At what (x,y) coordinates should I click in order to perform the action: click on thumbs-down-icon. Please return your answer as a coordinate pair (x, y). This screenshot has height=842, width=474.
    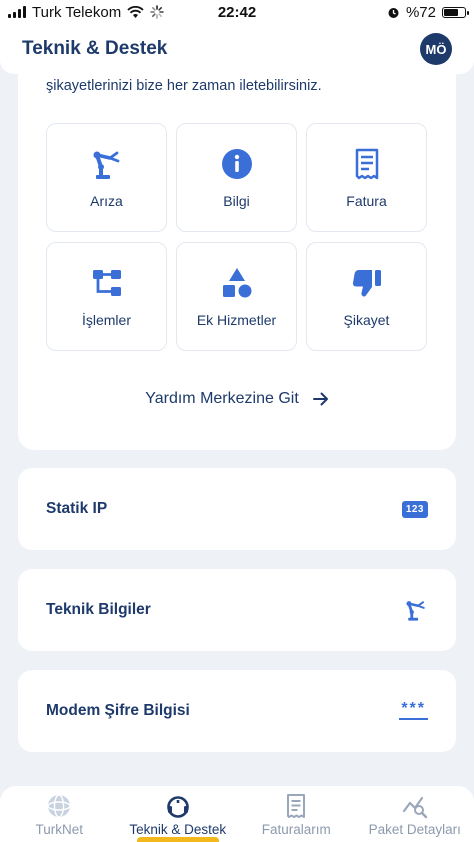
    Looking at the image, I should click on (366, 283).